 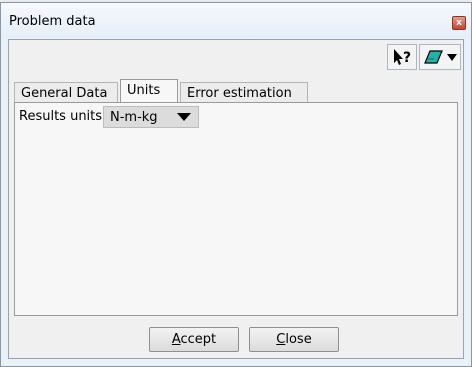 What do you see at coordinates (407, 58) in the screenshot?
I see `help-question-glyph: ?` at bounding box center [407, 58].